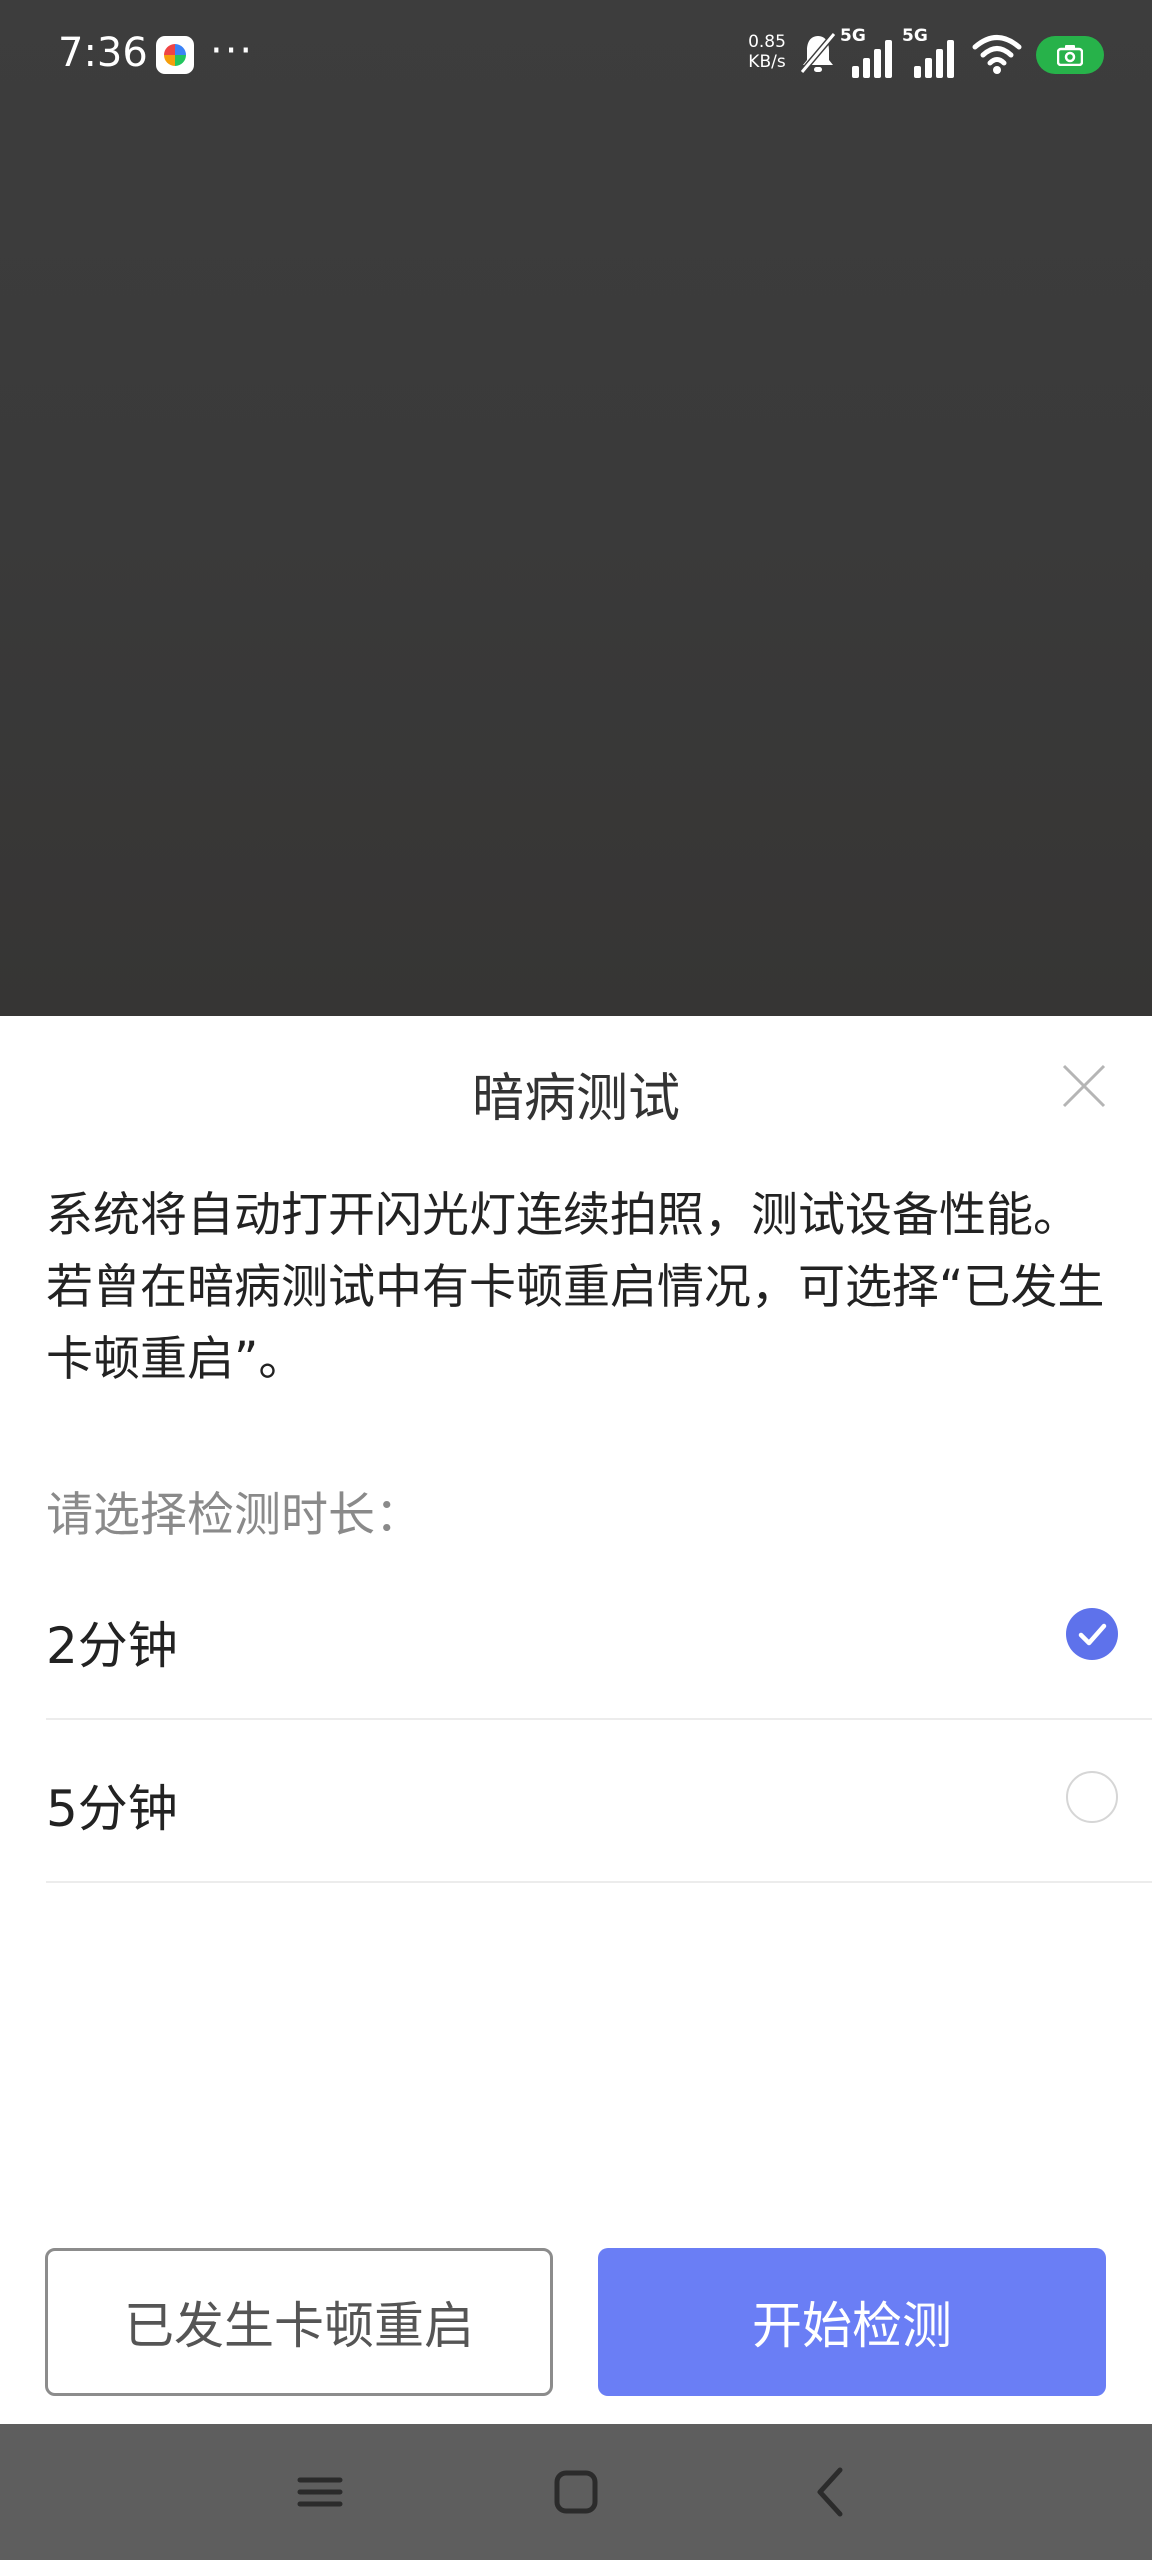 The height and width of the screenshot is (2560, 1152). Describe the element at coordinates (175, 55) in the screenshot. I see `app-icon` at that location.